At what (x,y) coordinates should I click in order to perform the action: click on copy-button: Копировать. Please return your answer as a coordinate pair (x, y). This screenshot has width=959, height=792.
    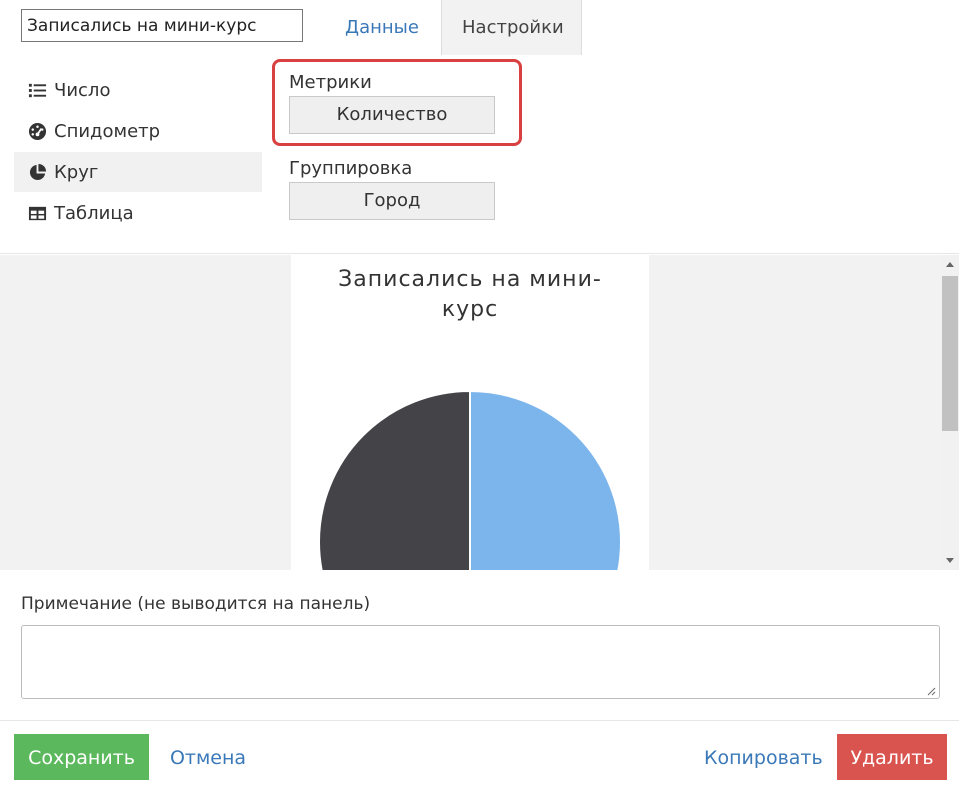
    Looking at the image, I should click on (760, 757).